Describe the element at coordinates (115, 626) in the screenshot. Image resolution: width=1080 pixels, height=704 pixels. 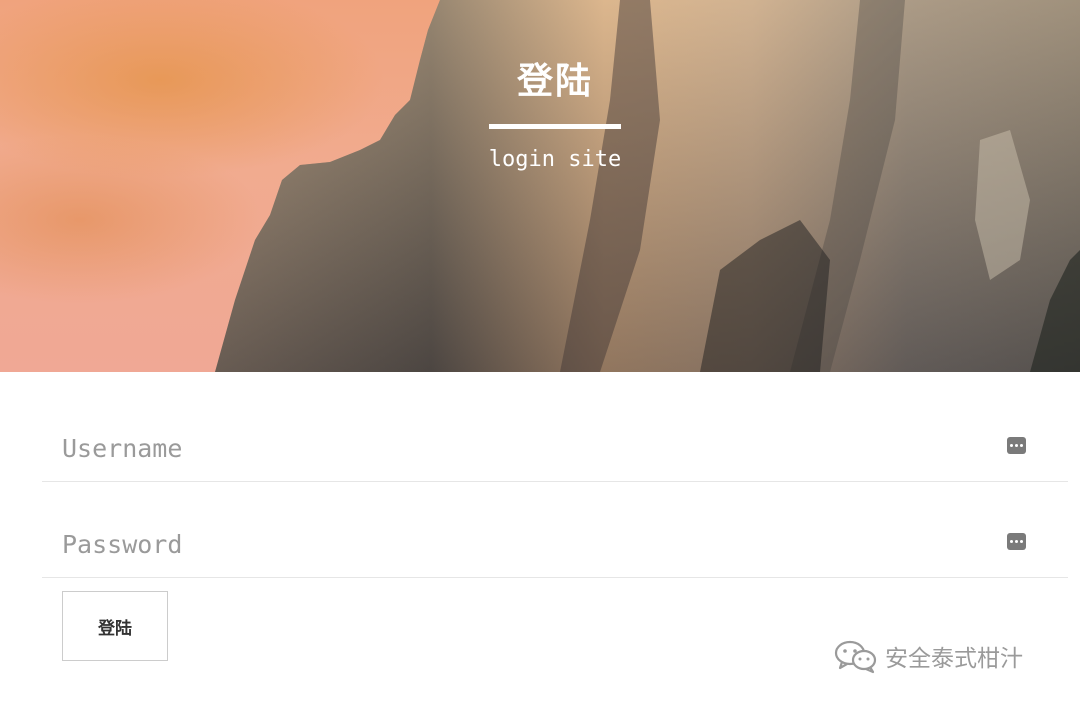
I see `login-button: 登陆` at that location.